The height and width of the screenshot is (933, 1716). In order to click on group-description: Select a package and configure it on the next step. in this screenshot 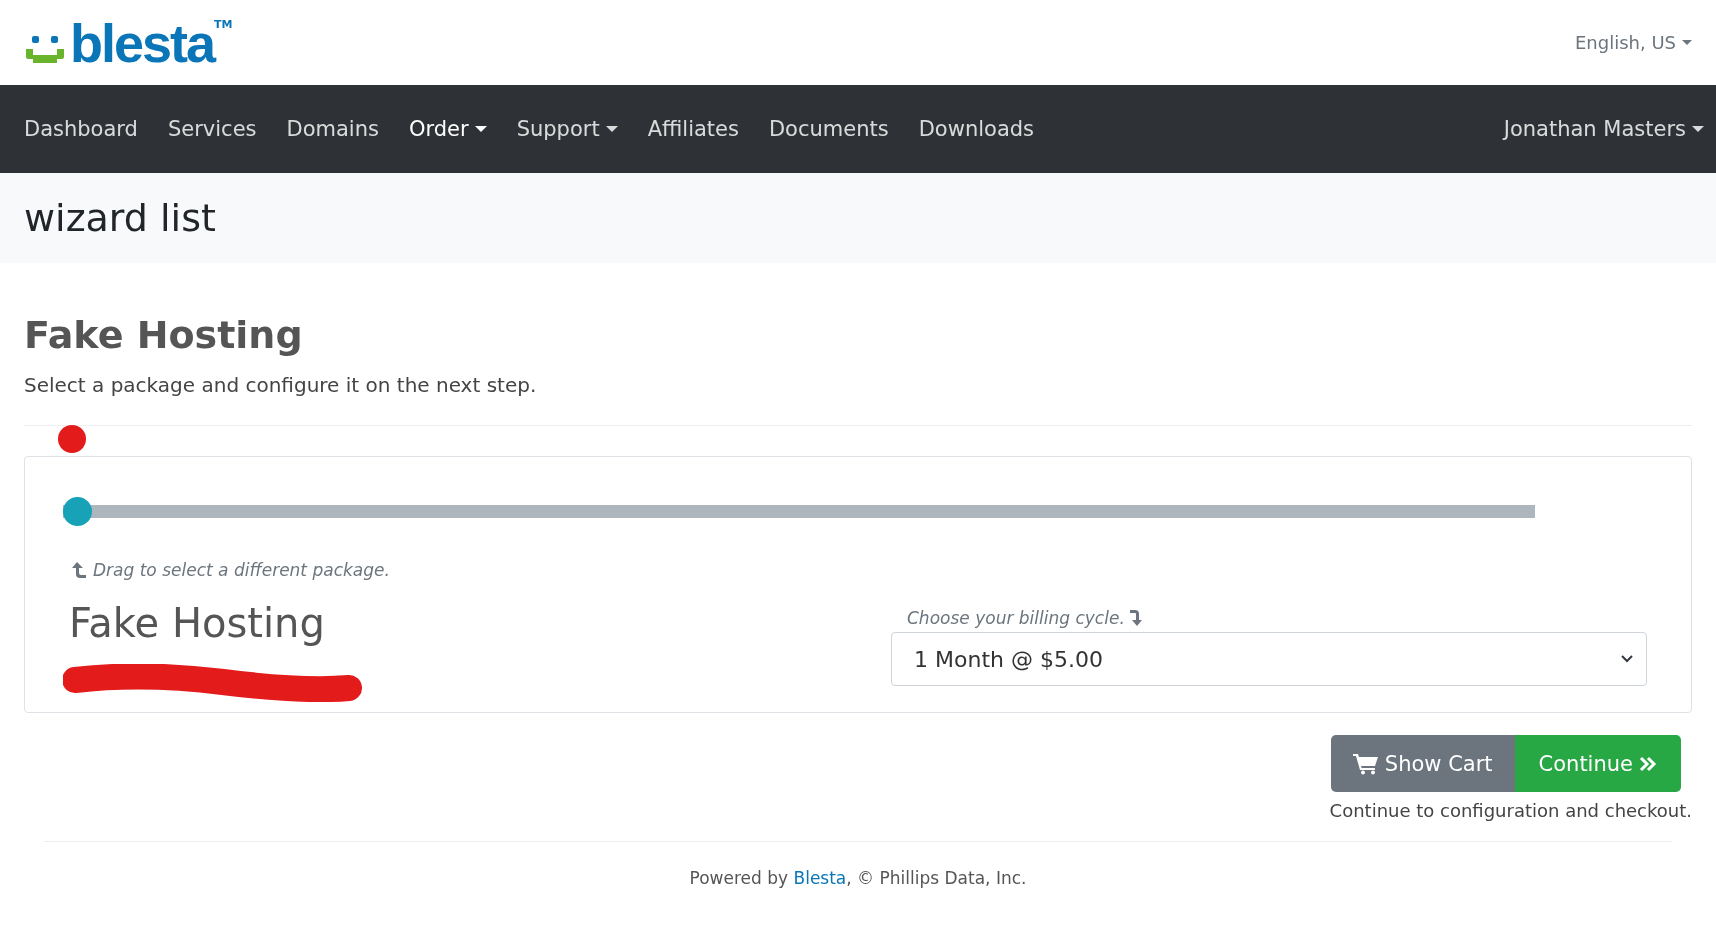, I will do `click(281, 385)`.